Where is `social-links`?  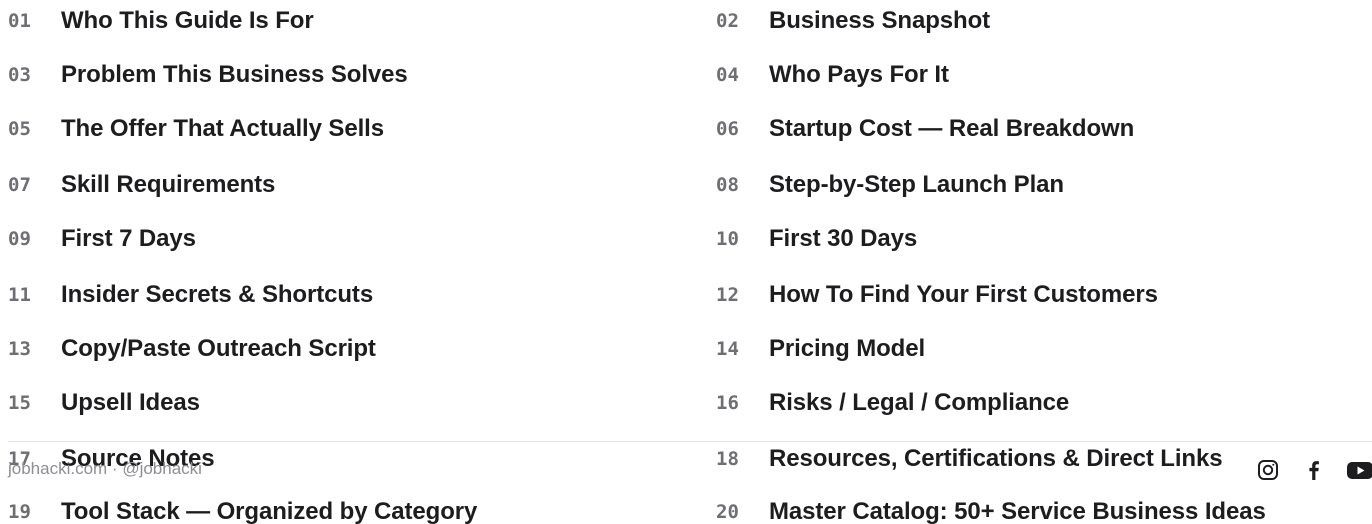 social-links is located at coordinates (1313, 470).